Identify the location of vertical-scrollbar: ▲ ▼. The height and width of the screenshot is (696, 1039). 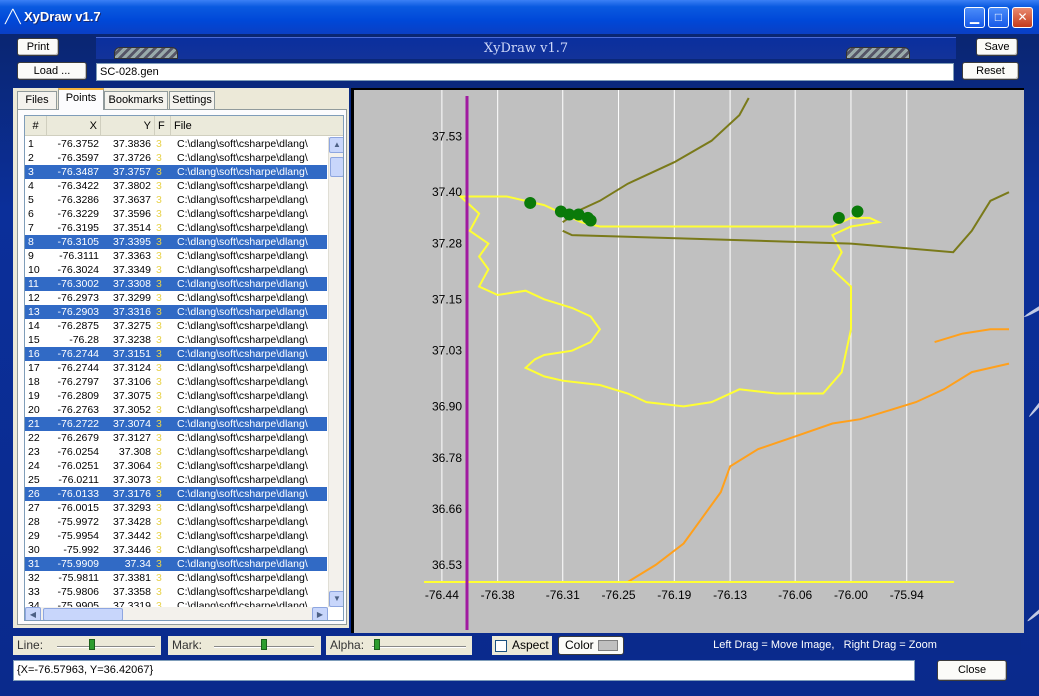
(335, 372).